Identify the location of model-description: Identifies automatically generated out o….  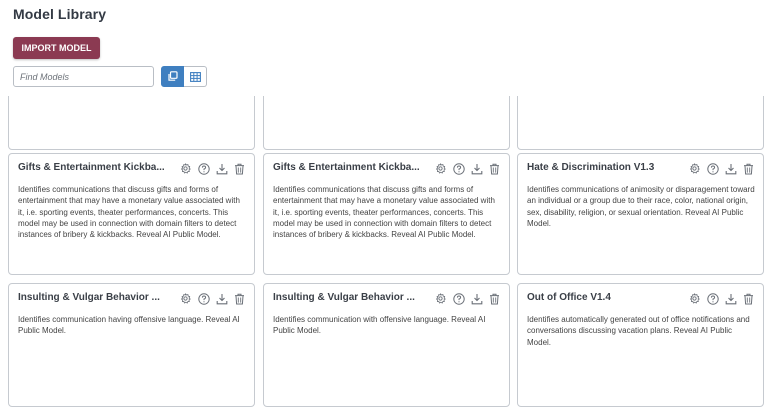
(638, 331).